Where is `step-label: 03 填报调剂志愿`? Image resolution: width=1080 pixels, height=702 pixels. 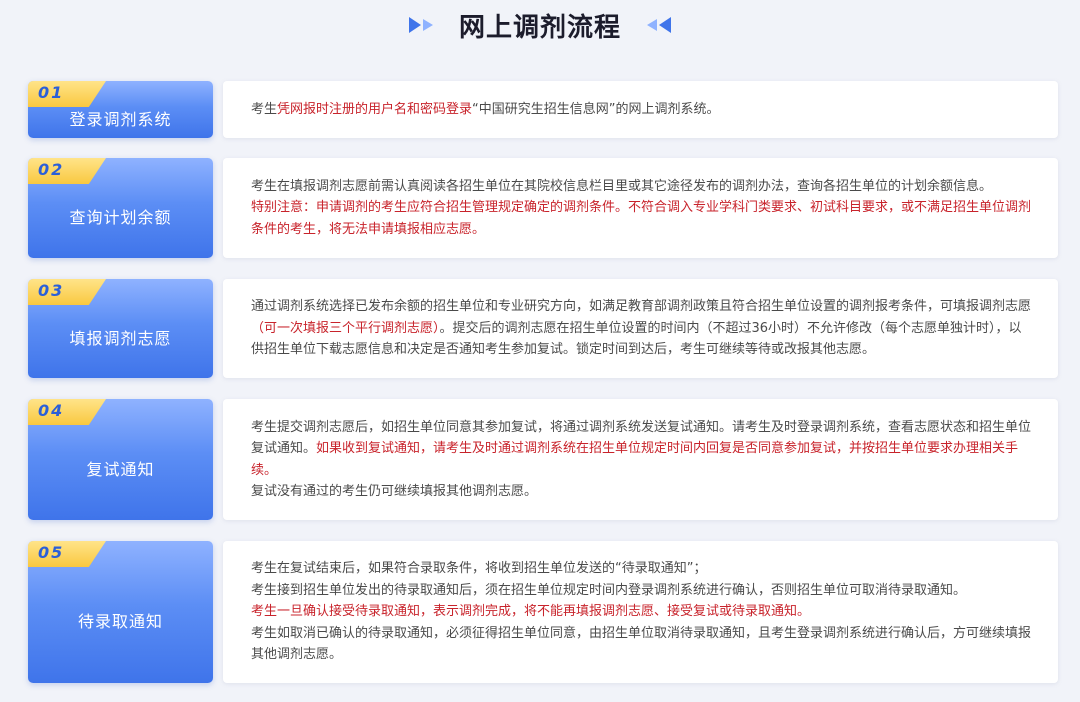
step-label: 03 填报调剂志愿 is located at coordinates (120, 328).